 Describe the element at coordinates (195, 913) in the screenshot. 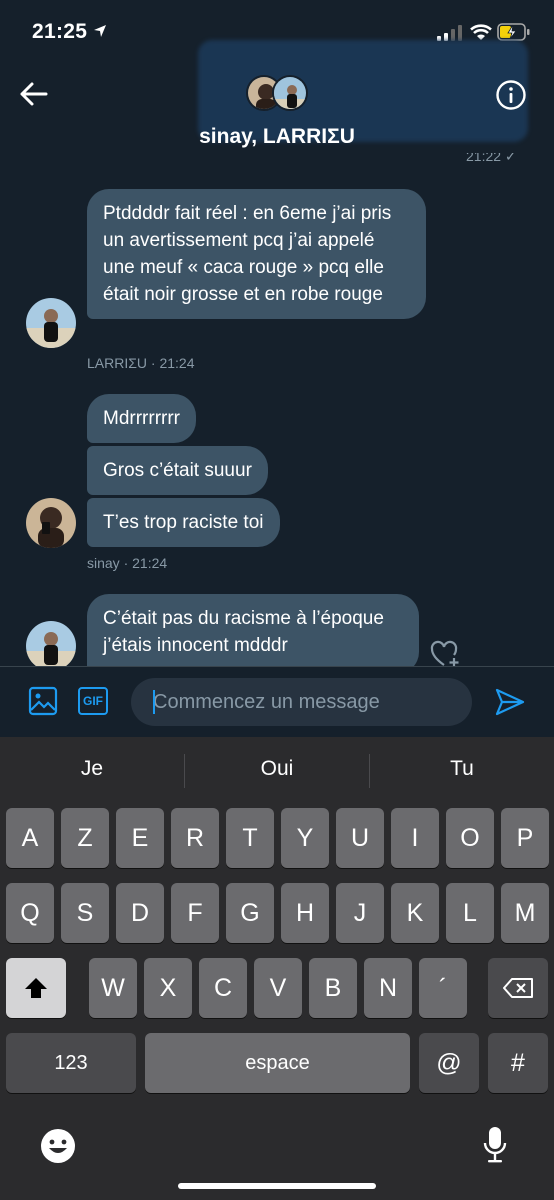

I see `key: F` at that location.